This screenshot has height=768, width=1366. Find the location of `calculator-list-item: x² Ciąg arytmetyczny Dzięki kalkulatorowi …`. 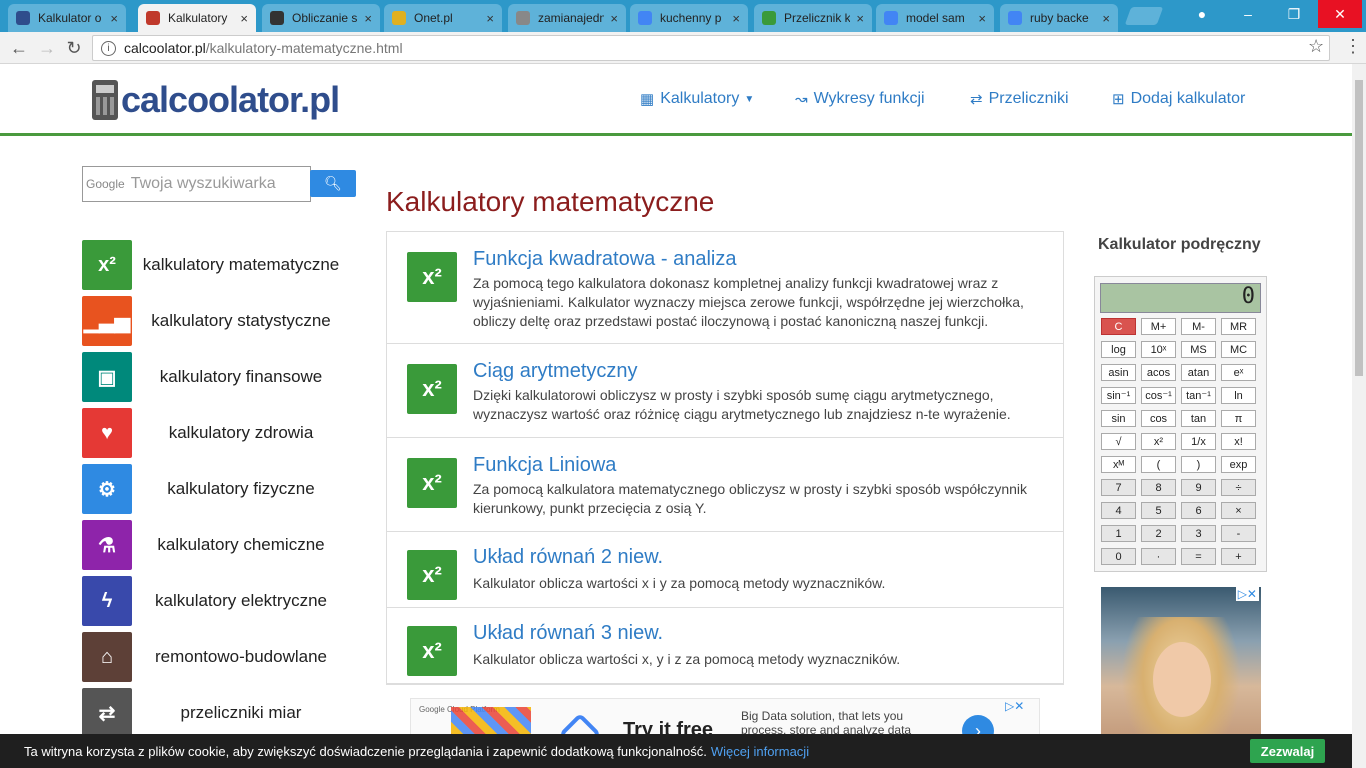

calculator-list-item: x² Ciąg arytmetyczny Dzięki kalkulatorowi … is located at coordinates (725, 391).